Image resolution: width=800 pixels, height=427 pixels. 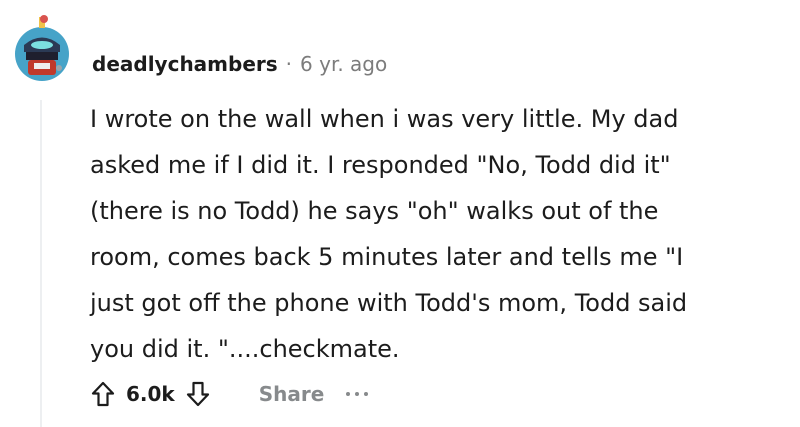 I want to click on downvote-button, so click(x=198, y=394).